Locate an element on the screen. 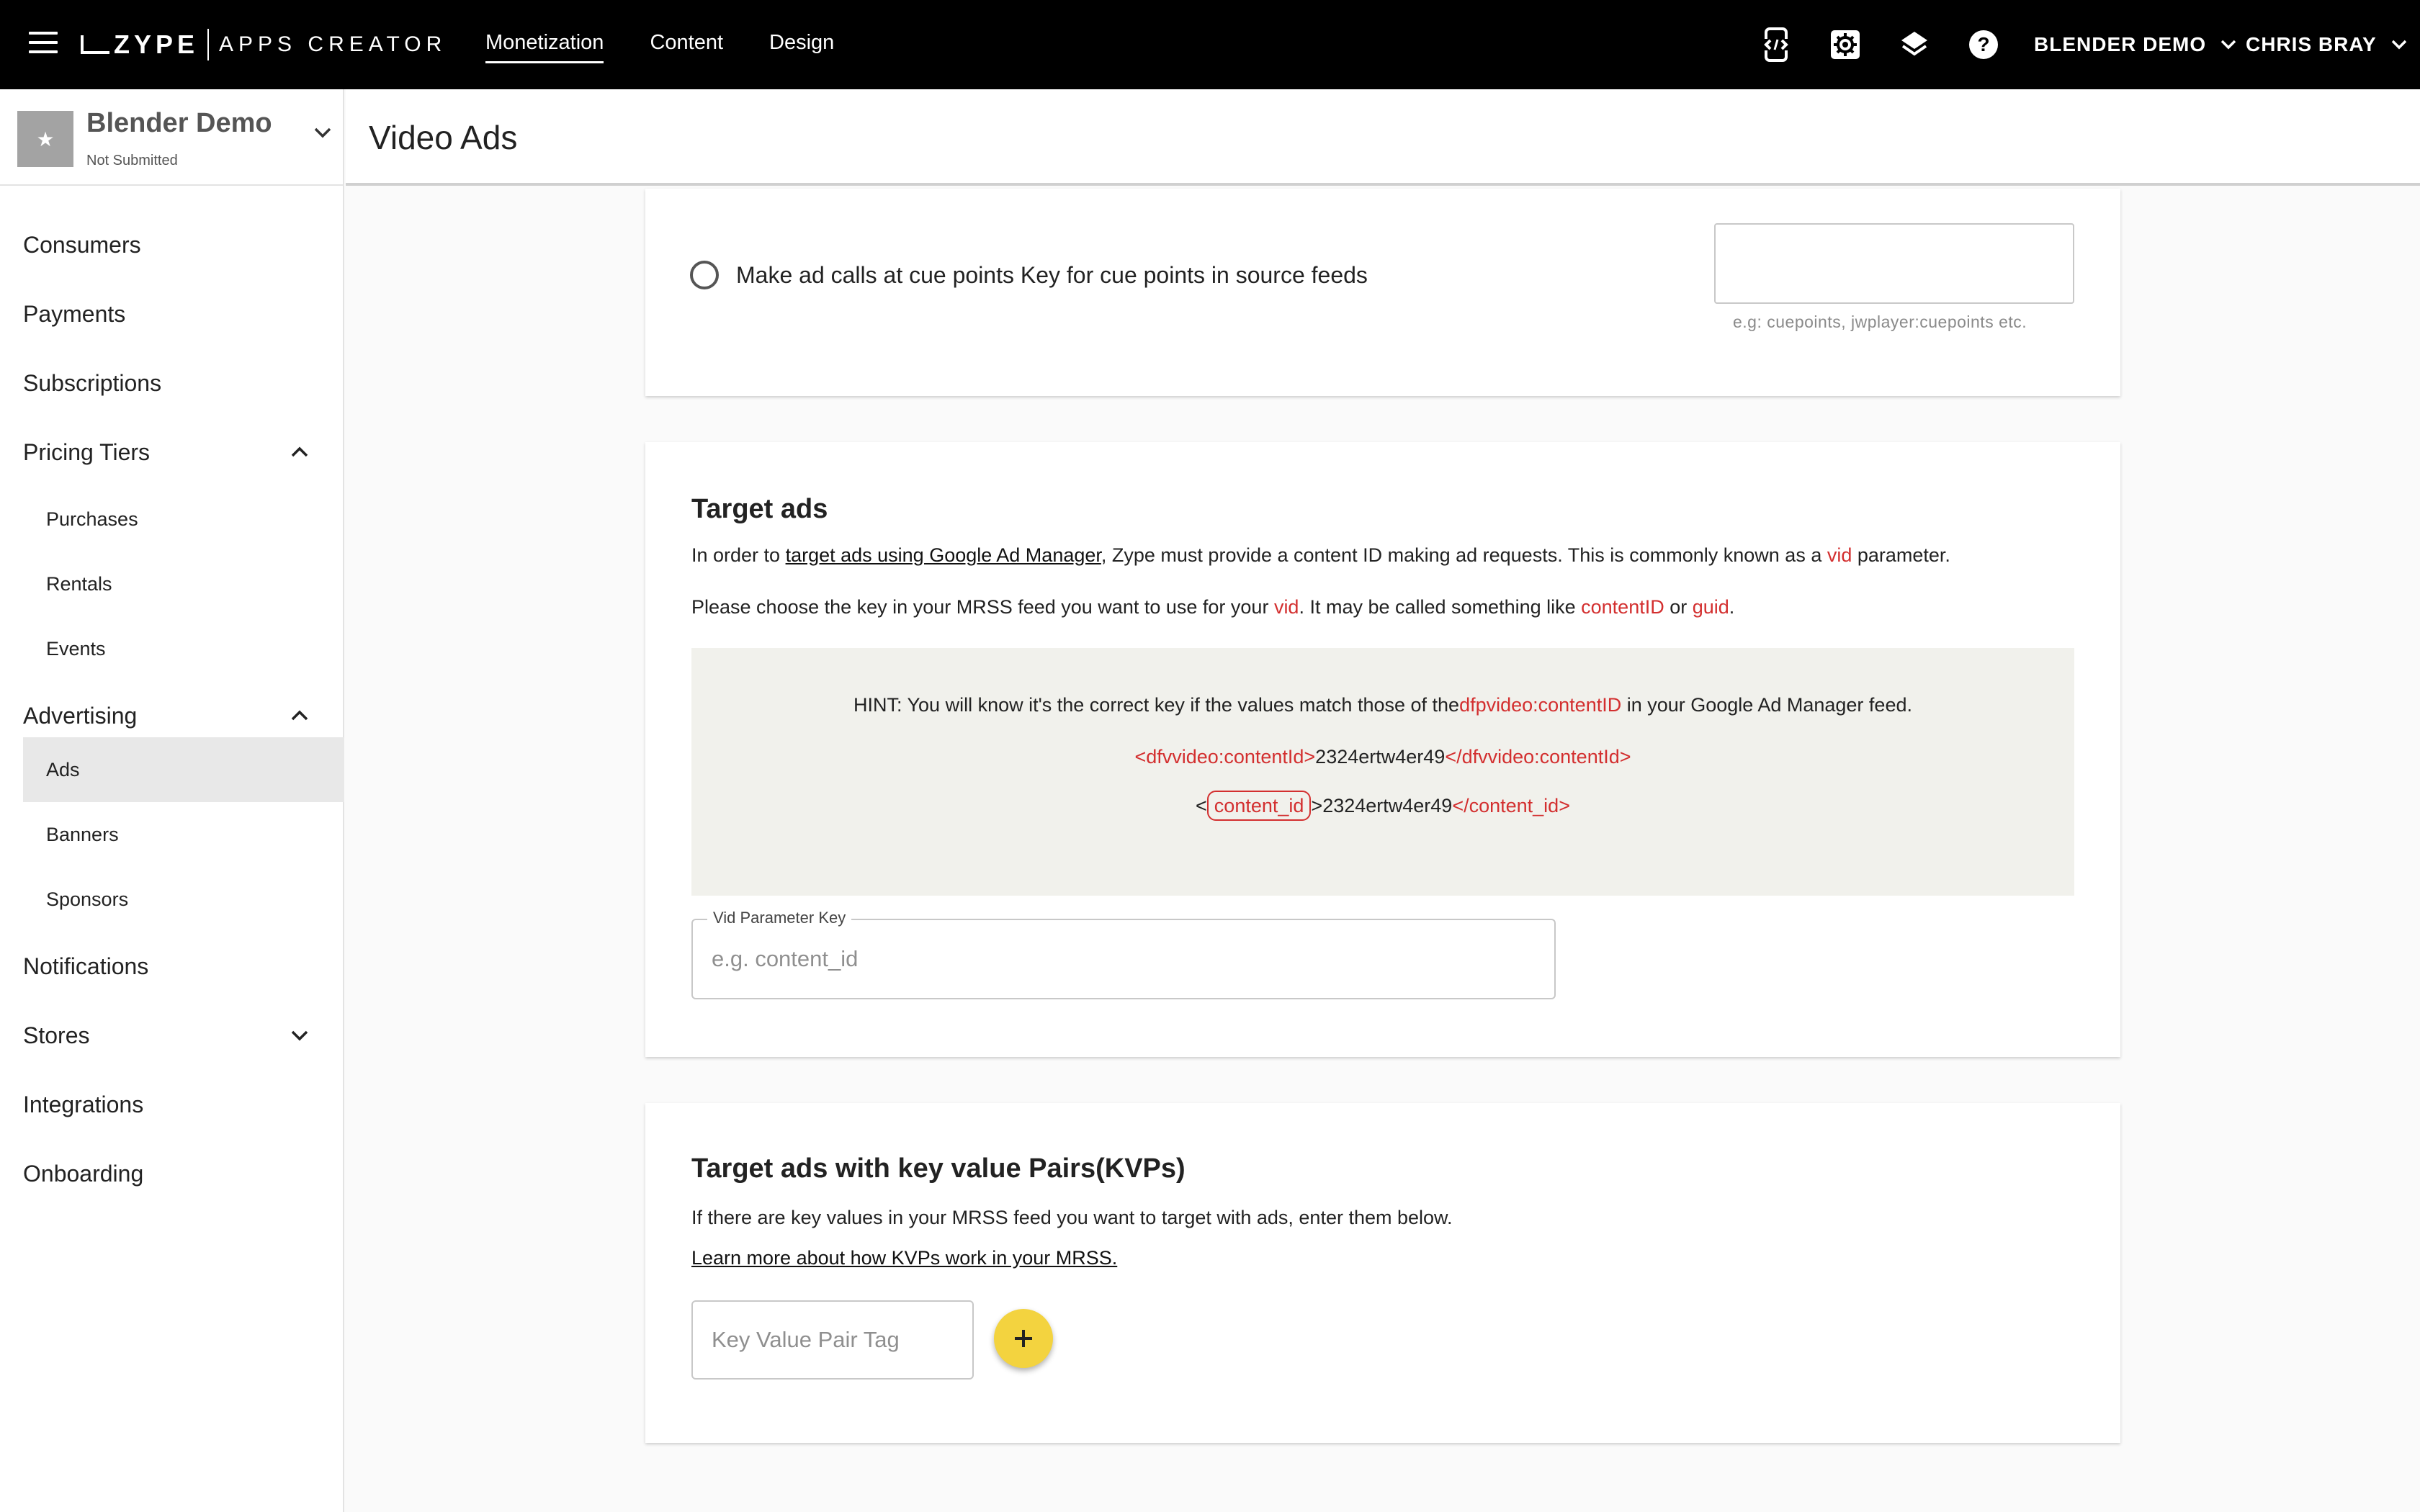  hint-suffix: in your Google Ad Manager feed. is located at coordinates (1766, 705).